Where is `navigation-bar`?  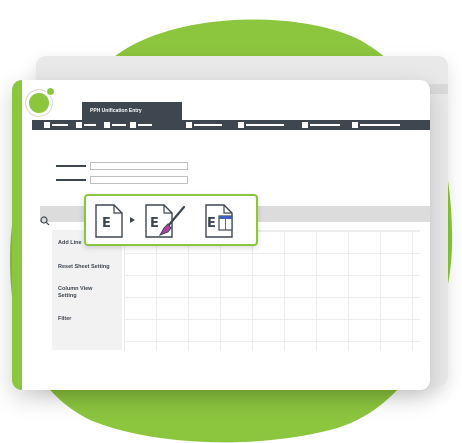 navigation-bar is located at coordinates (231, 125).